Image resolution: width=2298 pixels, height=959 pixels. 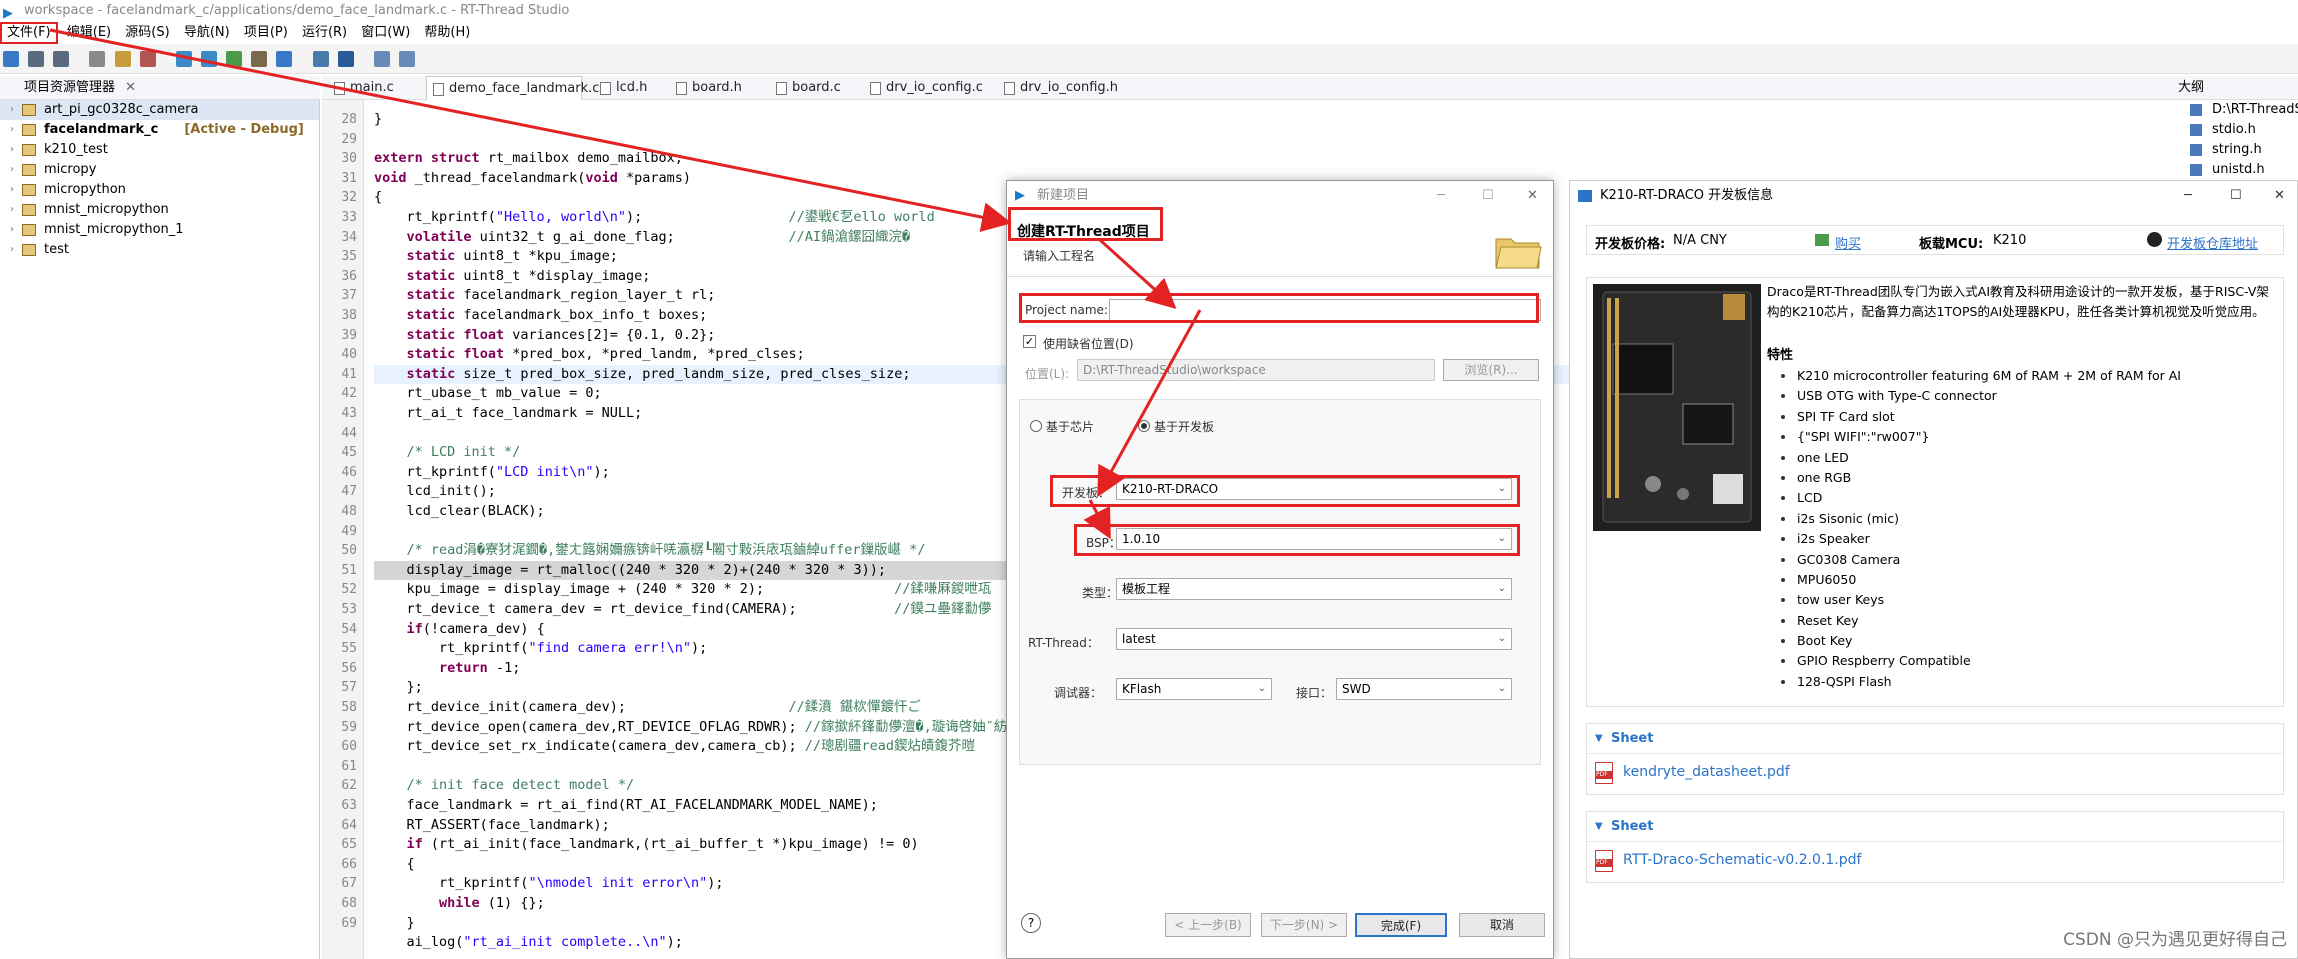 What do you see at coordinates (1097, 519) in the screenshot?
I see `arrow-board-to-bsp` at bounding box center [1097, 519].